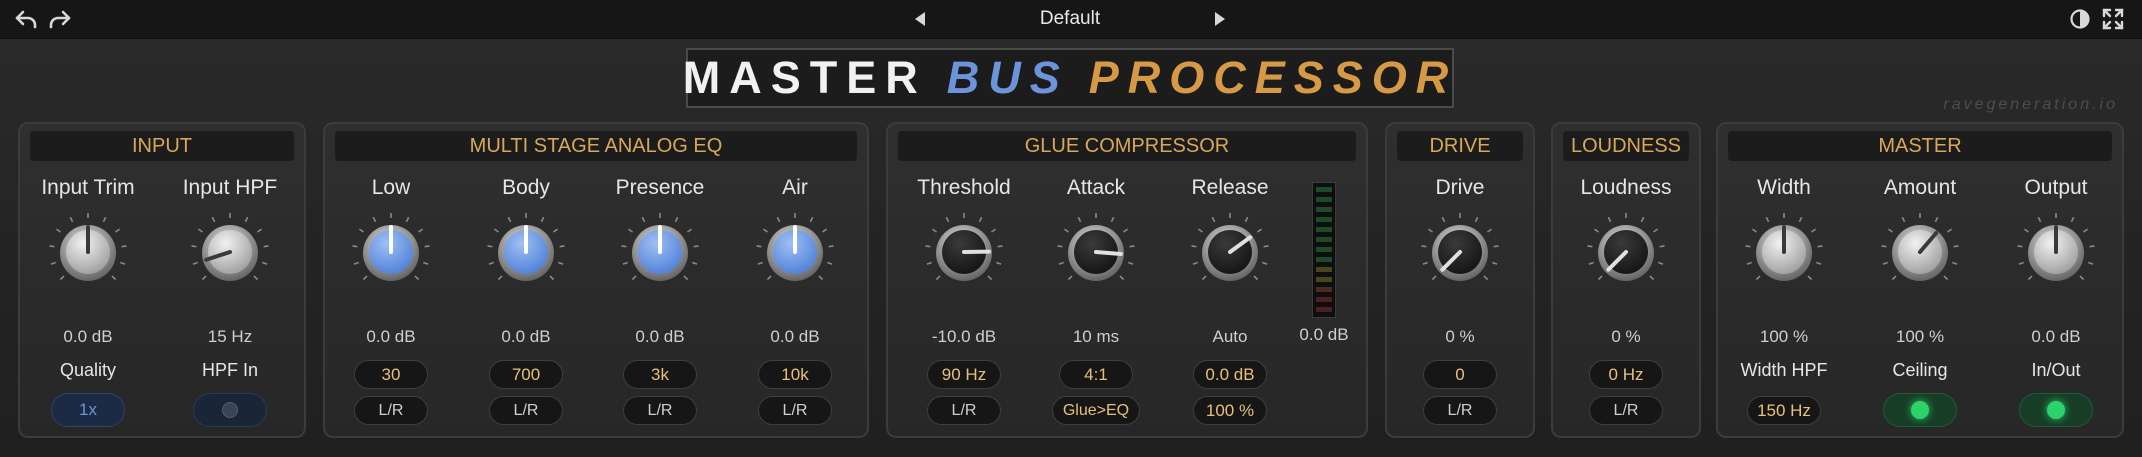 Image resolution: width=2142 pixels, height=457 pixels. Describe the element at coordinates (795, 374) in the screenshot. I see `eq-air-freq: 10k` at that location.